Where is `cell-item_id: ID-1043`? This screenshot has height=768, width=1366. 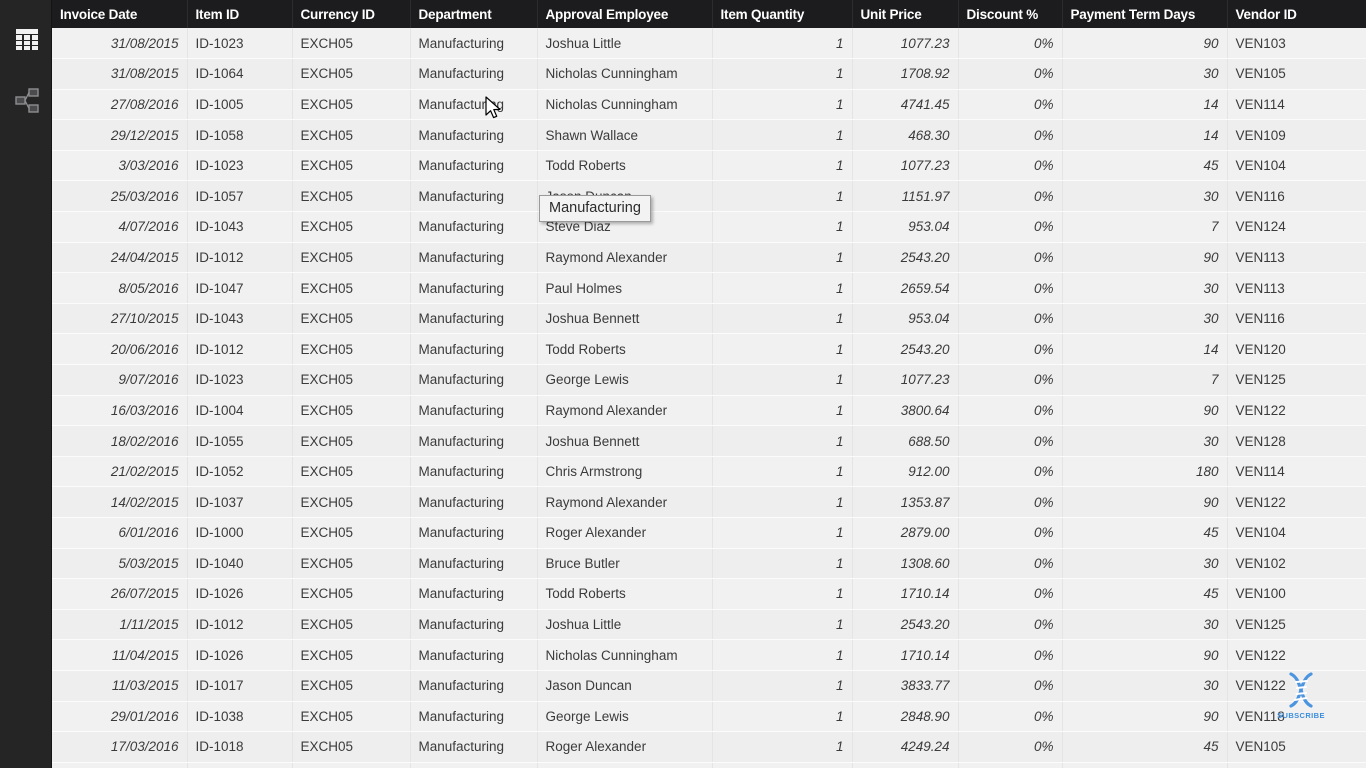
cell-item_id: ID-1043 is located at coordinates (240, 319).